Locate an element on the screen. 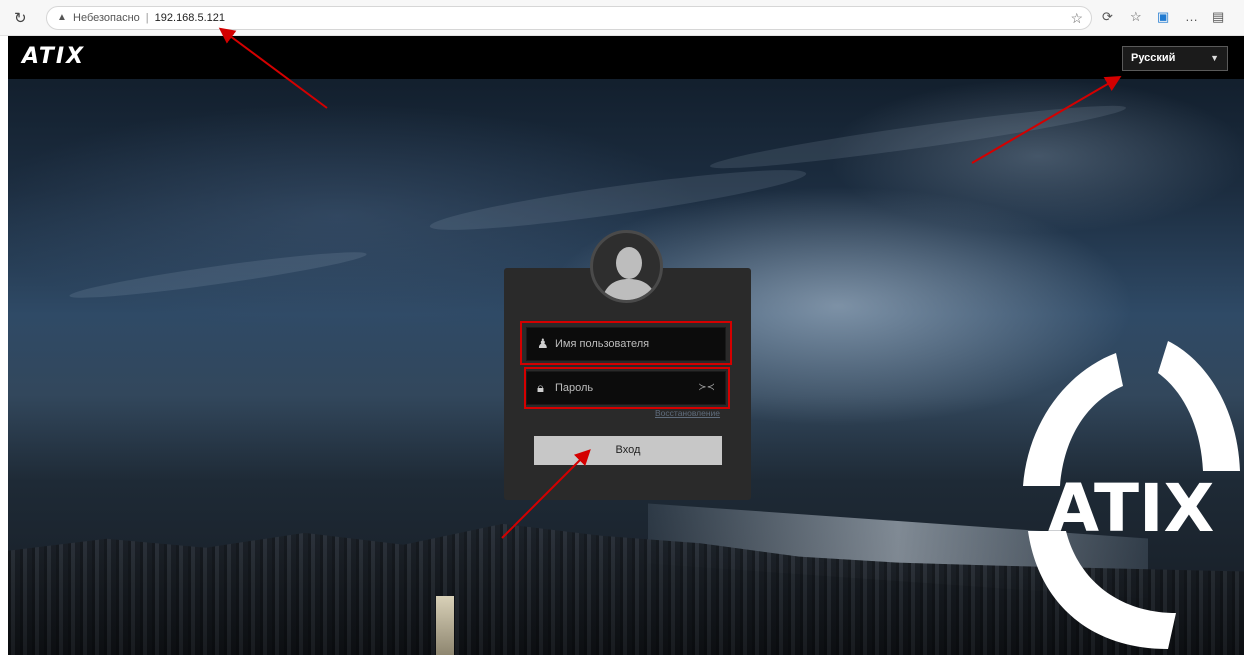 This screenshot has height=655, width=1244. emblem-text: ATIX is located at coordinates (1131, 508).